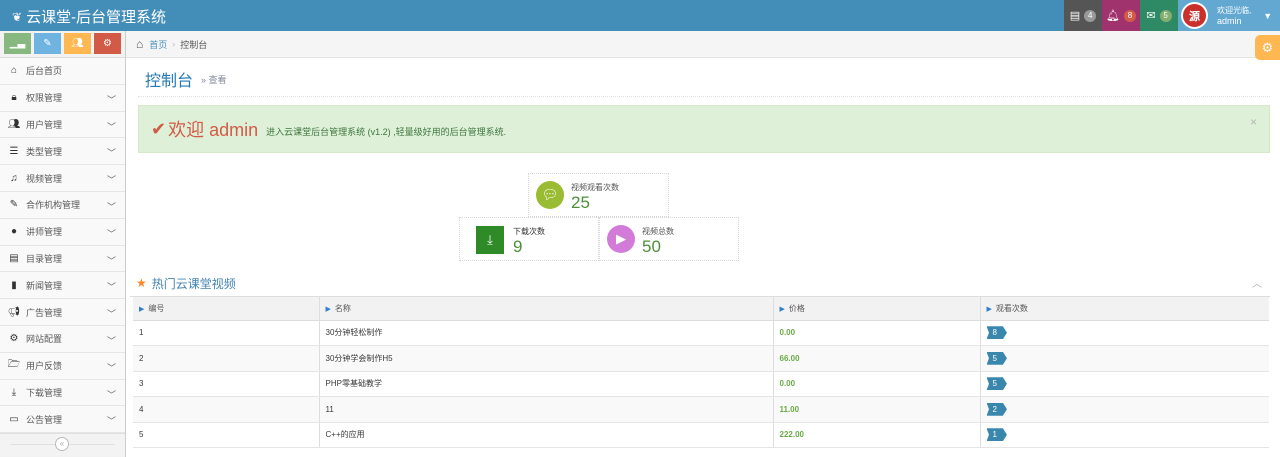 The image size is (1280, 457). I want to click on signal-icon: ▁▃, so click(17, 43).